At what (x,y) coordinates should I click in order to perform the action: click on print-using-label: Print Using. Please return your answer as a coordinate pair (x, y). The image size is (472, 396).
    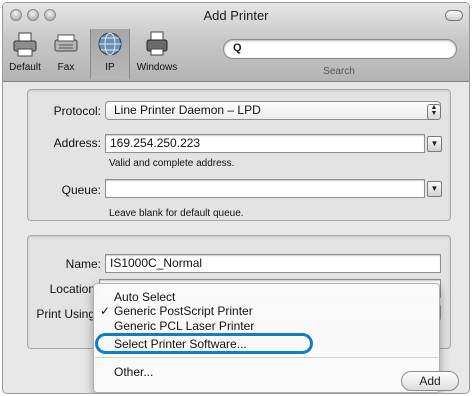
    Looking at the image, I should click on (65, 314).